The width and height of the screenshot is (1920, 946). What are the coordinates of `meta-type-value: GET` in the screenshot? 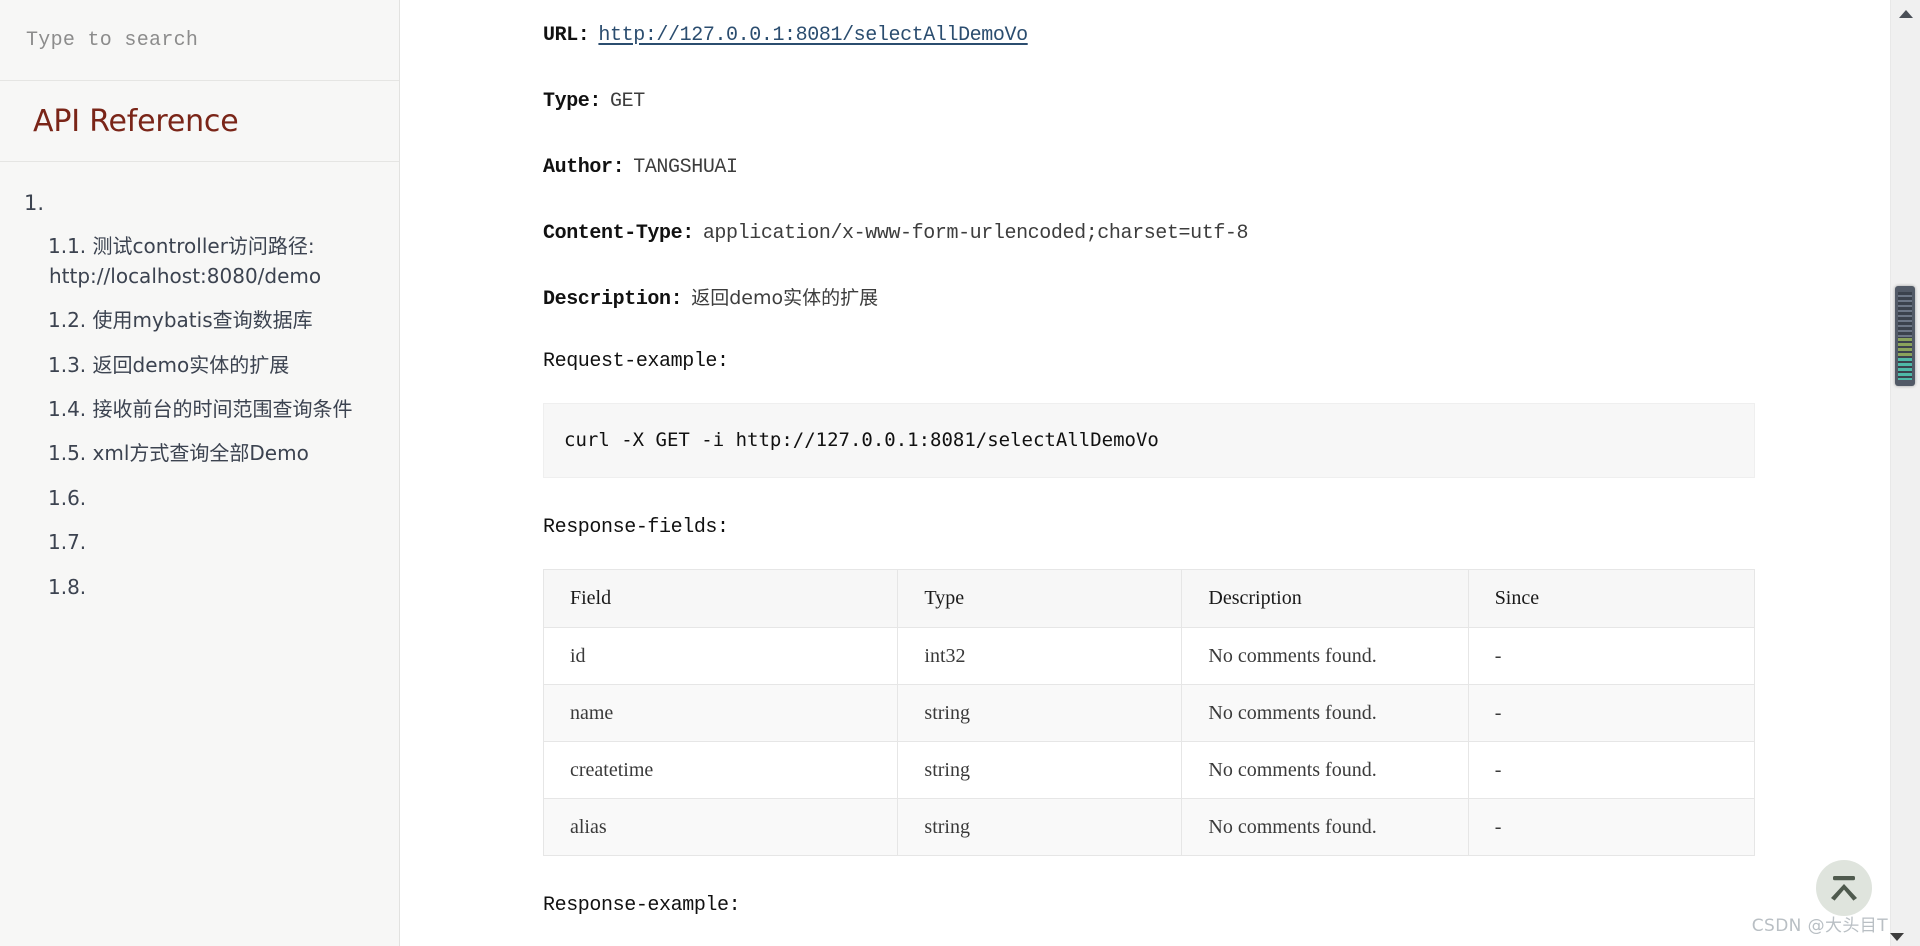 It's located at (627, 101).